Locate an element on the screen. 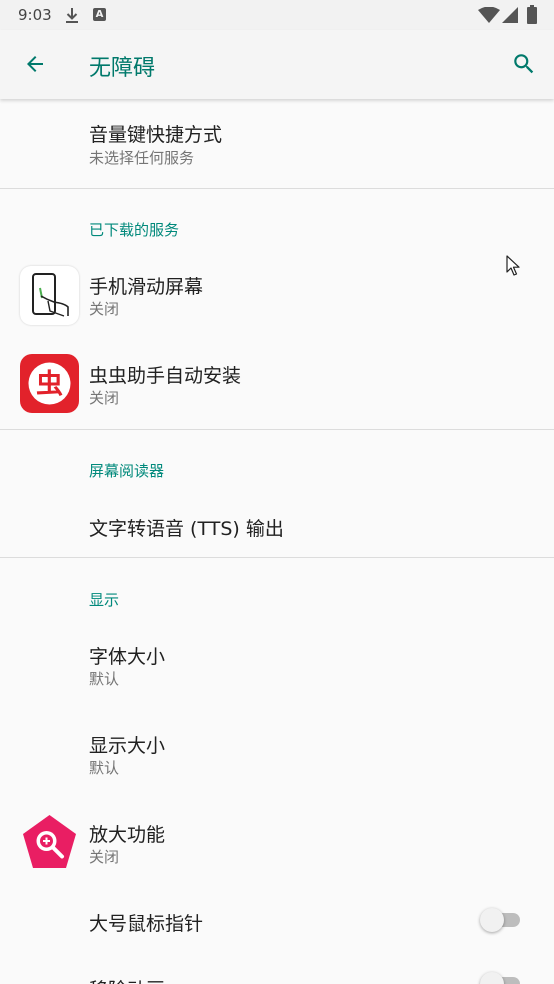 The width and height of the screenshot is (554, 984). signal-icon is located at coordinates (510, 15).